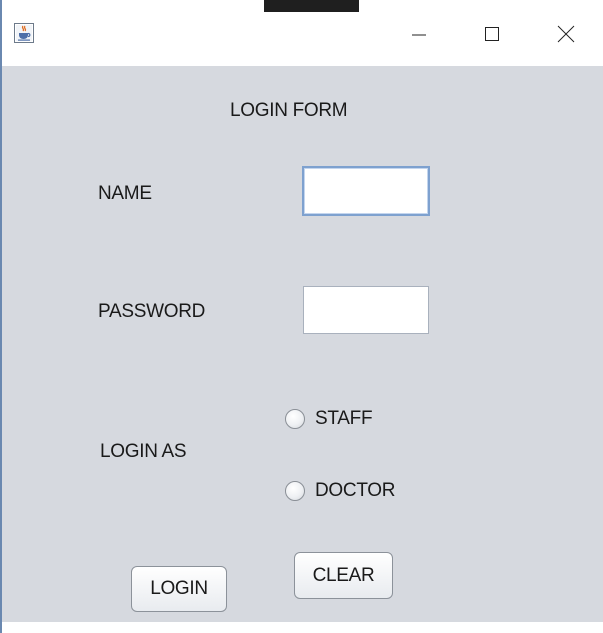  Describe the element at coordinates (179, 589) in the screenshot. I see `login-button: LOGIN` at that location.